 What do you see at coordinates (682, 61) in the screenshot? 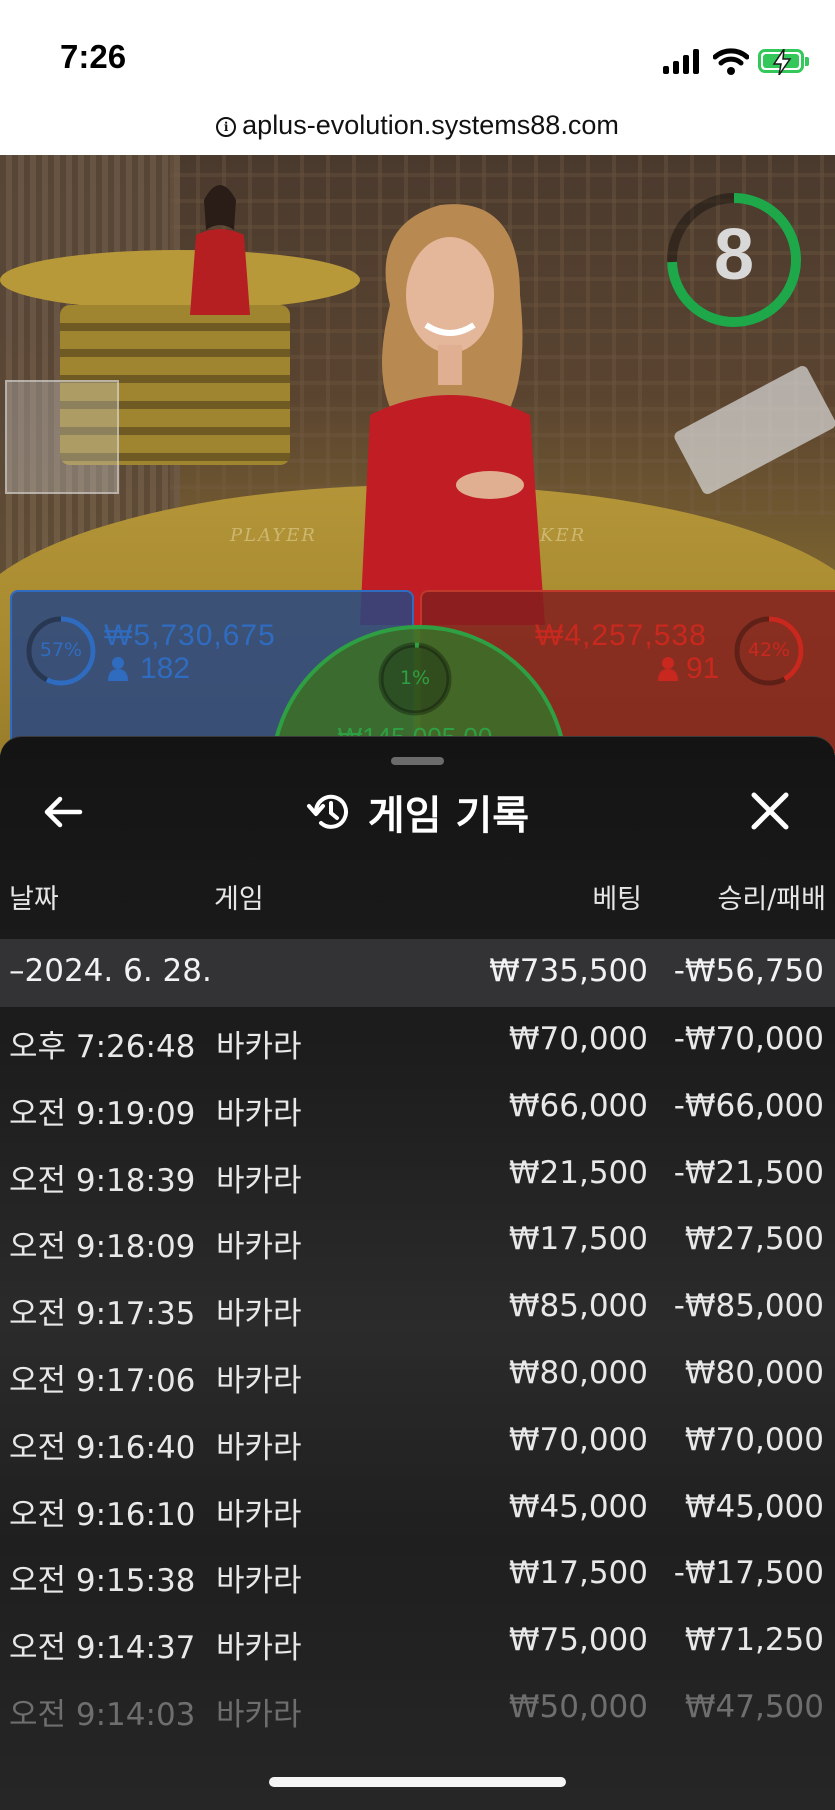
I see `cellular-signal-icon` at bounding box center [682, 61].